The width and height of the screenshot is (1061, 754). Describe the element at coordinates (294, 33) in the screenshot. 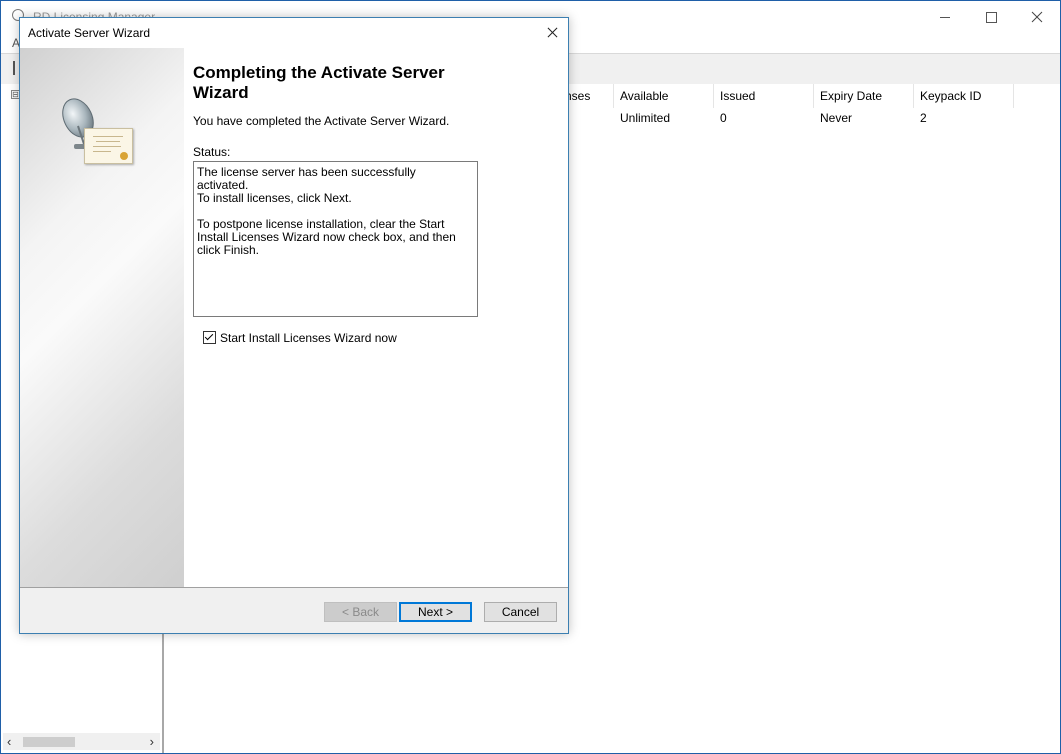

I see `wizard-titlebar: Activate Server Wizard` at that location.